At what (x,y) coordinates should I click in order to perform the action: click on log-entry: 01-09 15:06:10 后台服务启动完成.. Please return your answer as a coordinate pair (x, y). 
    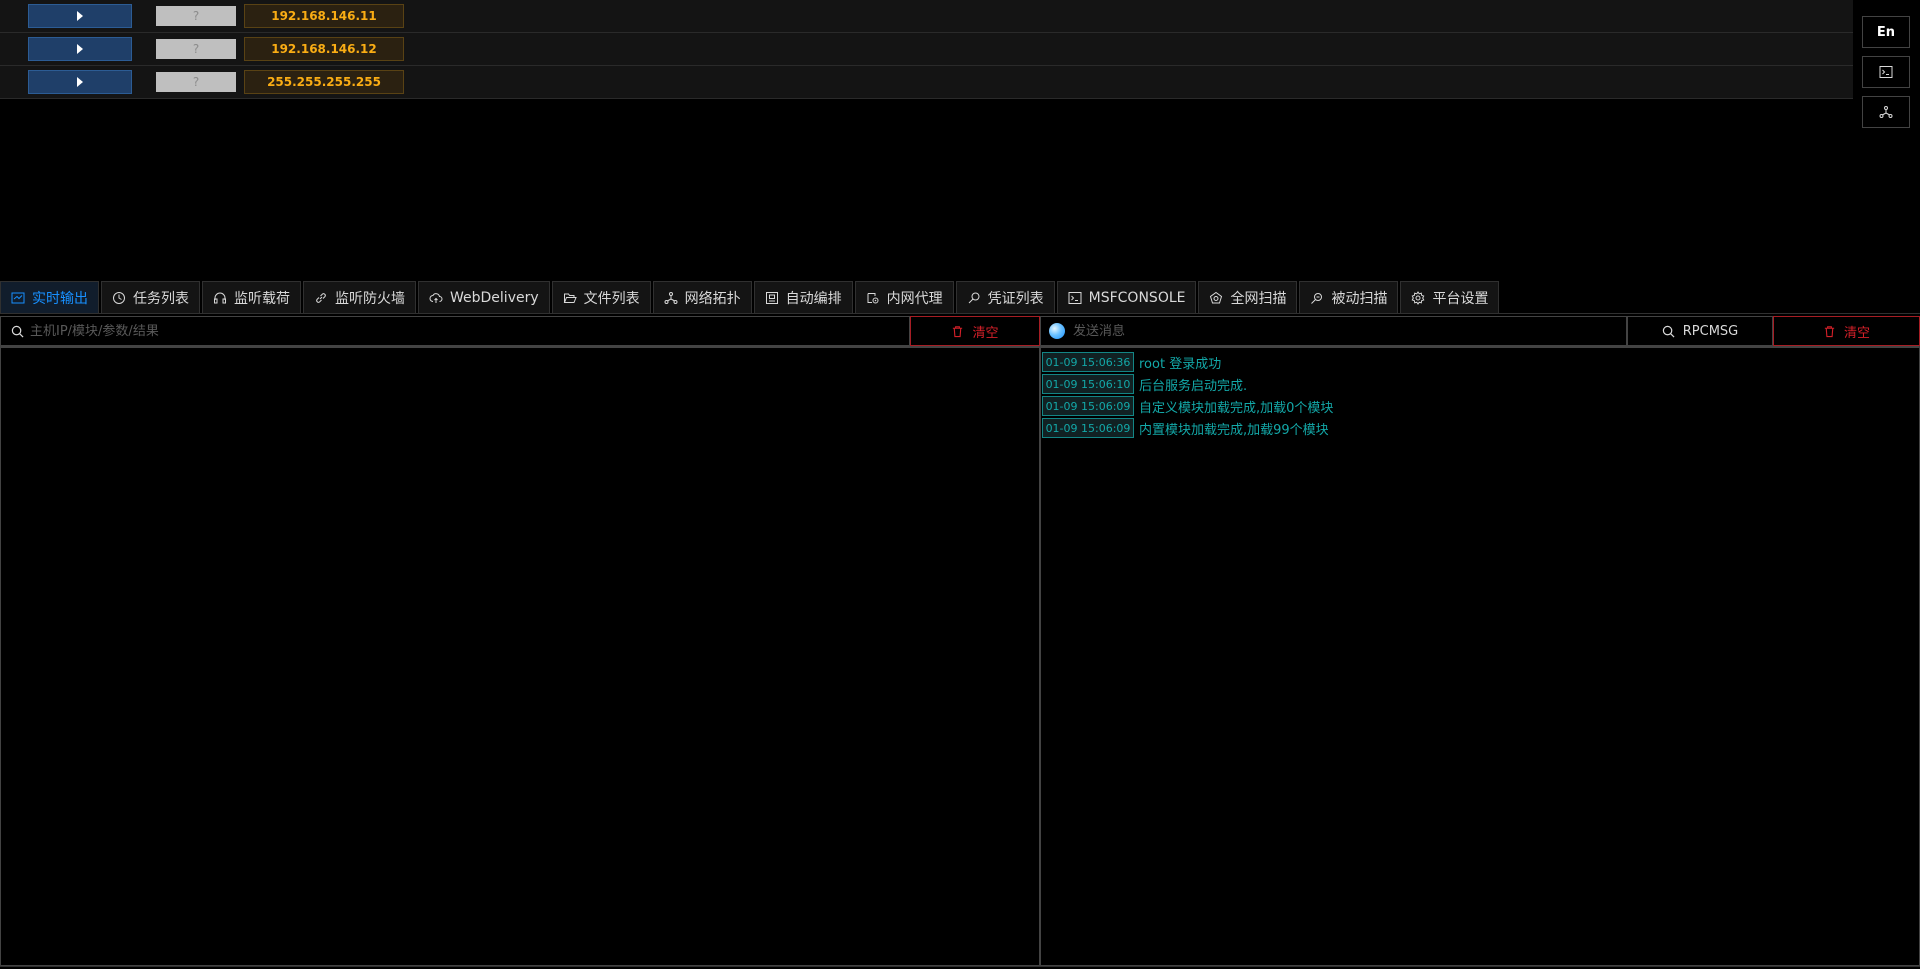
    Looking at the image, I should click on (1480, 384).